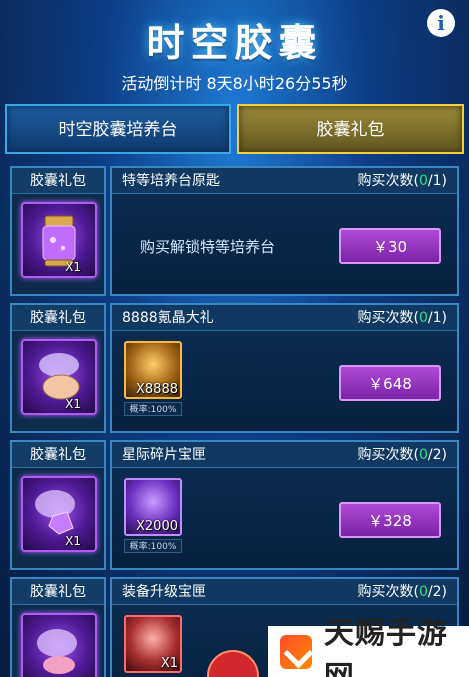 This screenshot has width=469, height=677. I want to click on capsule-jar-icon: X1, so click(59, 240).